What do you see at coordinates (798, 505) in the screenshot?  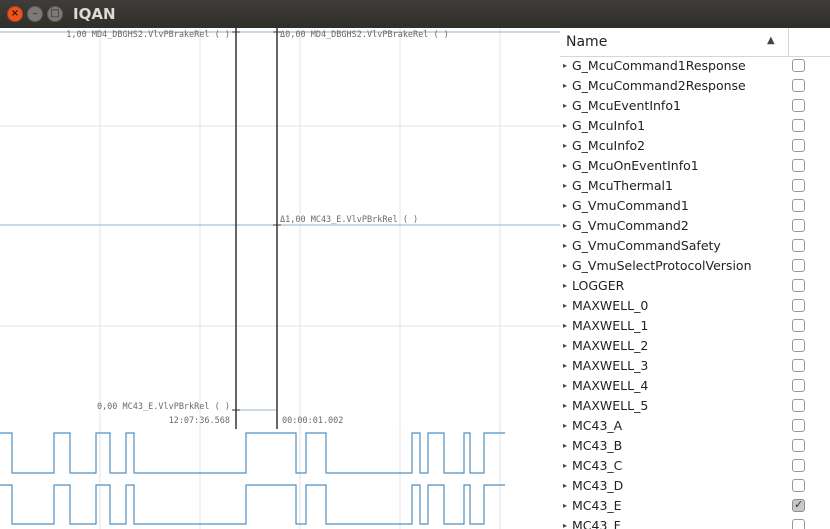 I see `signal-checkbox: ✓` at bounding box center [798, 505].